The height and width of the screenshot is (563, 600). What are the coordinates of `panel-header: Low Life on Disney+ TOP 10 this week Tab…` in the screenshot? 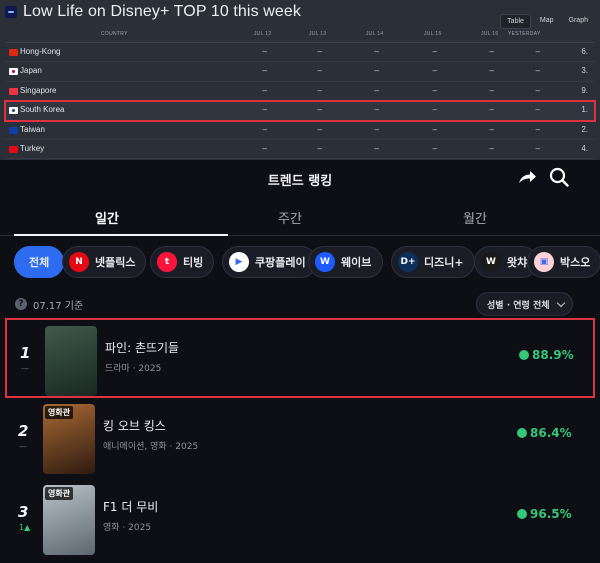 It's located at (300, 14).